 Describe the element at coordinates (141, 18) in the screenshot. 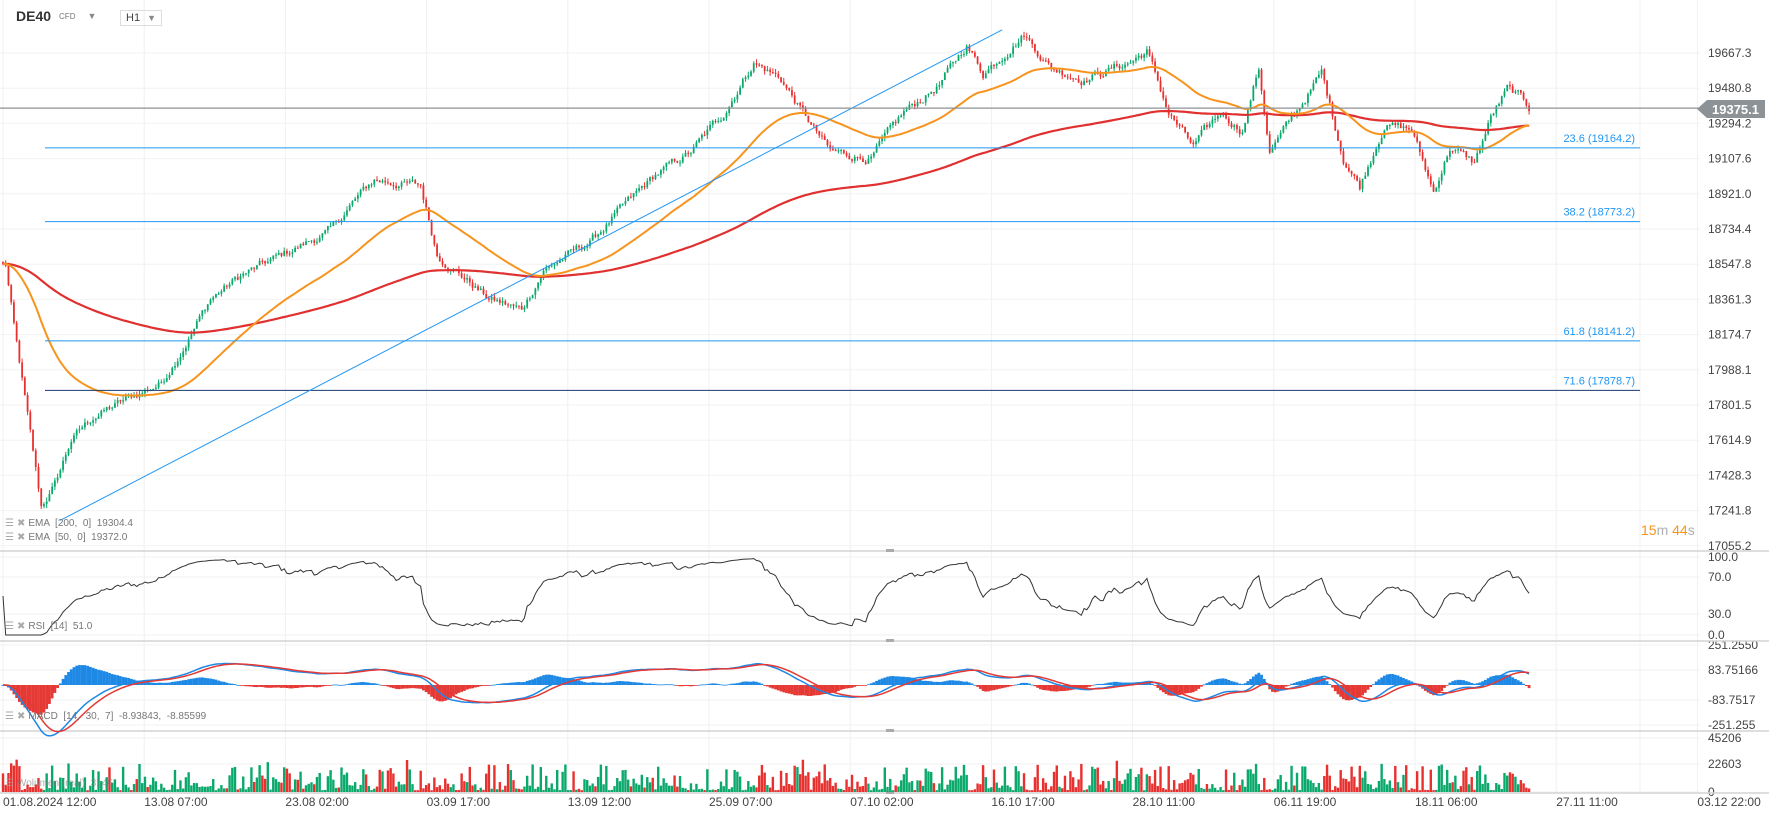

I see `timeframe-dropdown: H1 ▼` at that location.